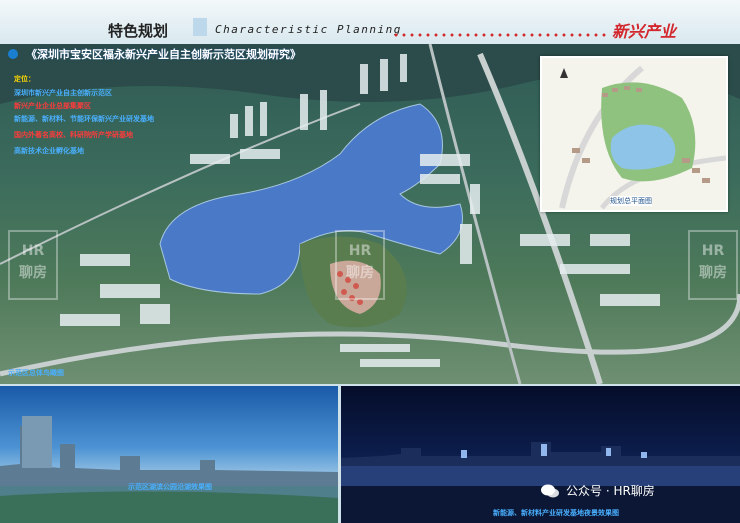 The image size is (740, 523). I want to click on master-plan-inset, so click(634, 134).